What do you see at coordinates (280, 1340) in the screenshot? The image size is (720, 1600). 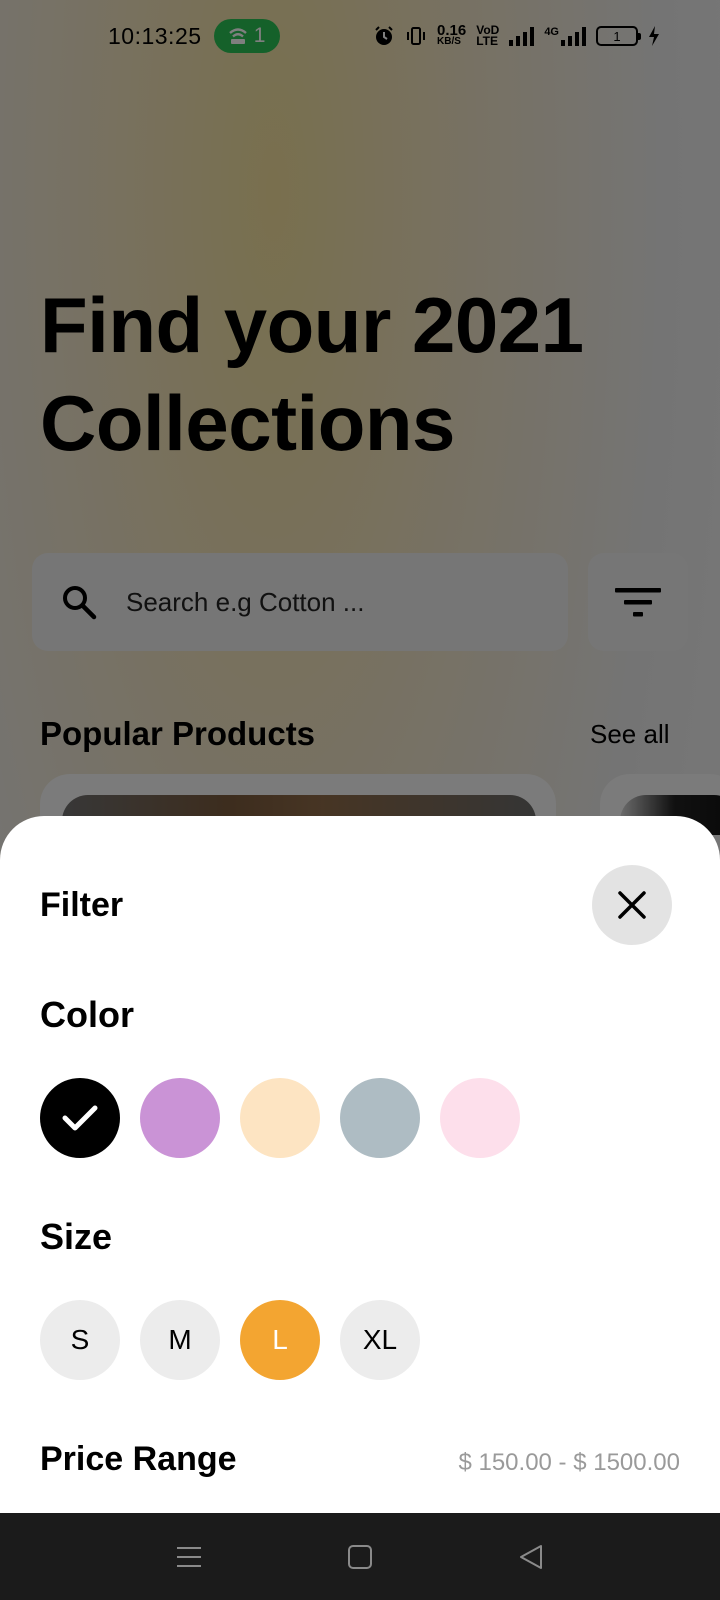 I see `size-option-l: L` at bounding box center [280, 1340].